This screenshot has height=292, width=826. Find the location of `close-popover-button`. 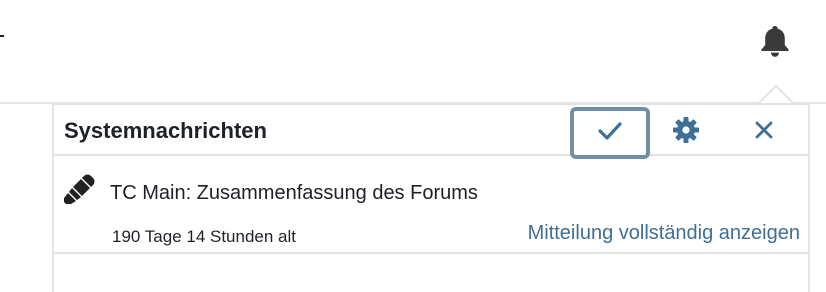

close-popover-button is located at coordinates (764, 132).